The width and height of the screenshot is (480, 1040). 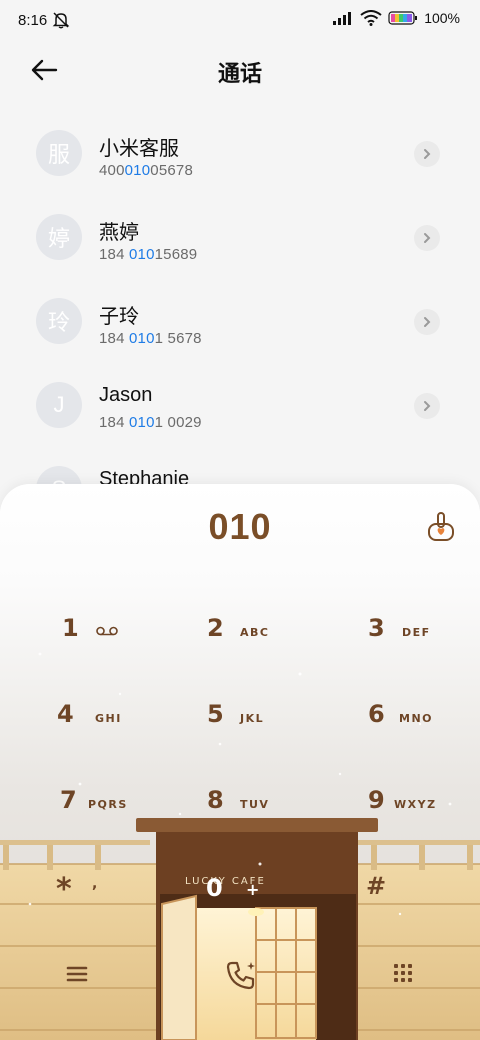 I want to click on battery-icon, so click(x=403, y=18).